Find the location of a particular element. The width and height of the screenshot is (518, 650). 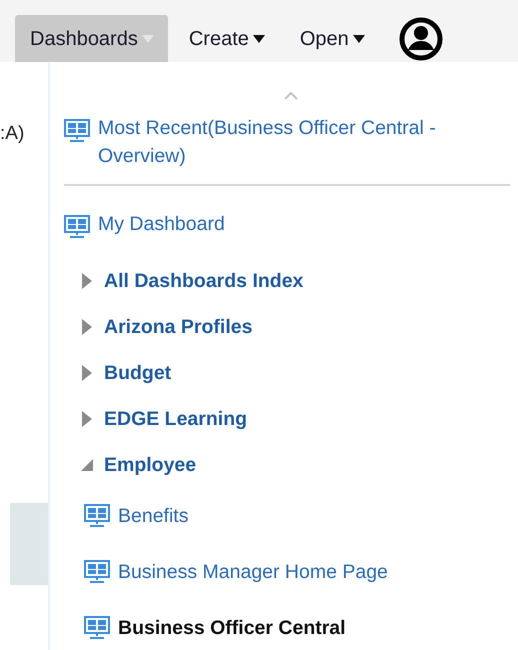

menu-button: Dashboards is located at coordinates (91, 38).